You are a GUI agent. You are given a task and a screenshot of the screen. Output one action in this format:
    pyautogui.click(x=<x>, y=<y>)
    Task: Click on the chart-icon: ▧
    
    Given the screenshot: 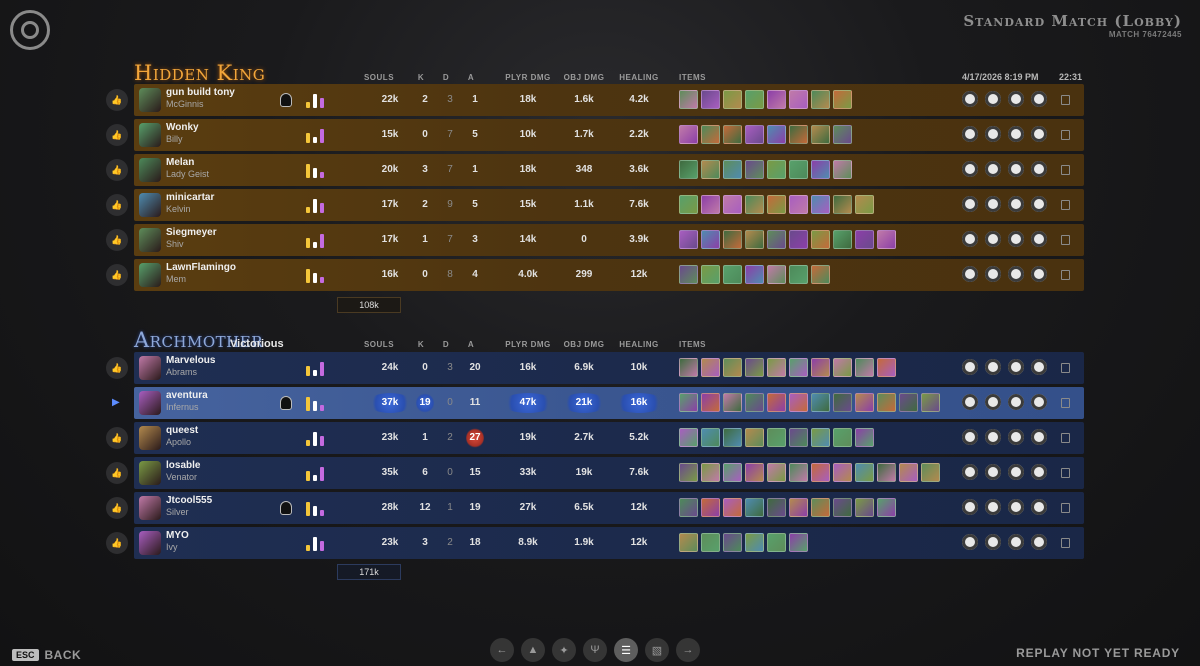 What is the action you would take?
    pyautogui.click(x=657, y=650)
    